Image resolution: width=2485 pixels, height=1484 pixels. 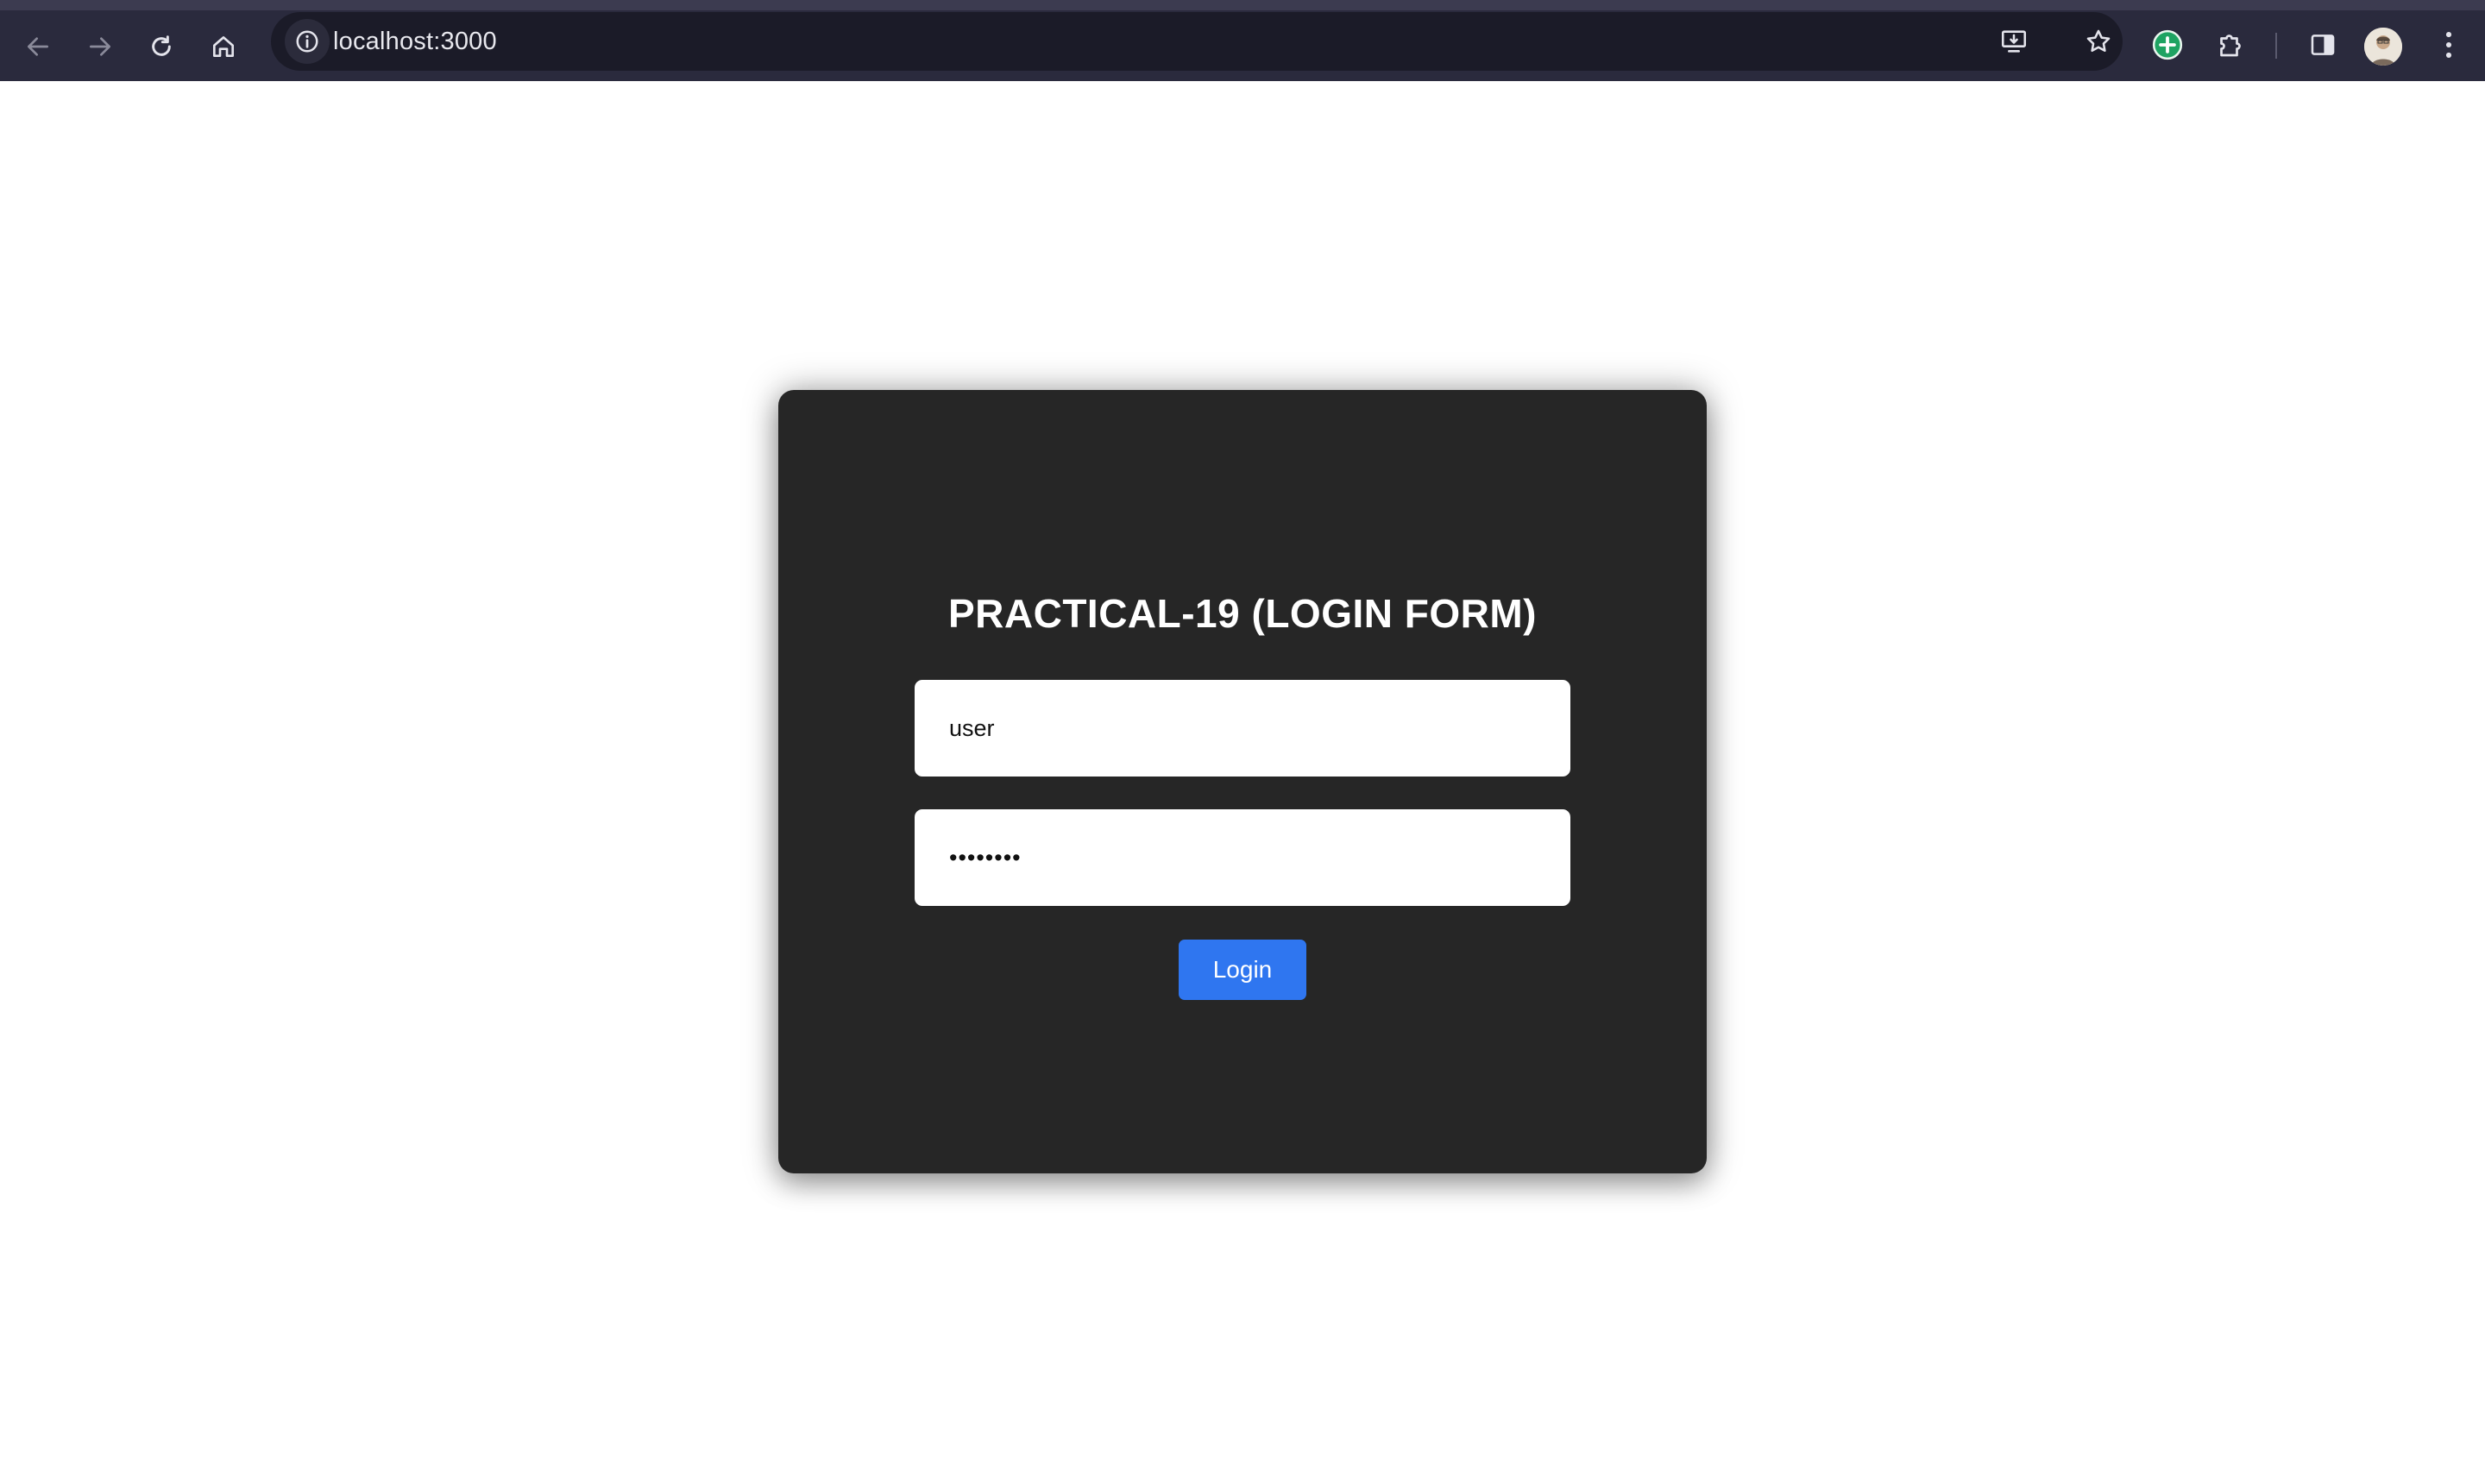 I want to click on side-panel-icon, so click(x=2322, y=45).